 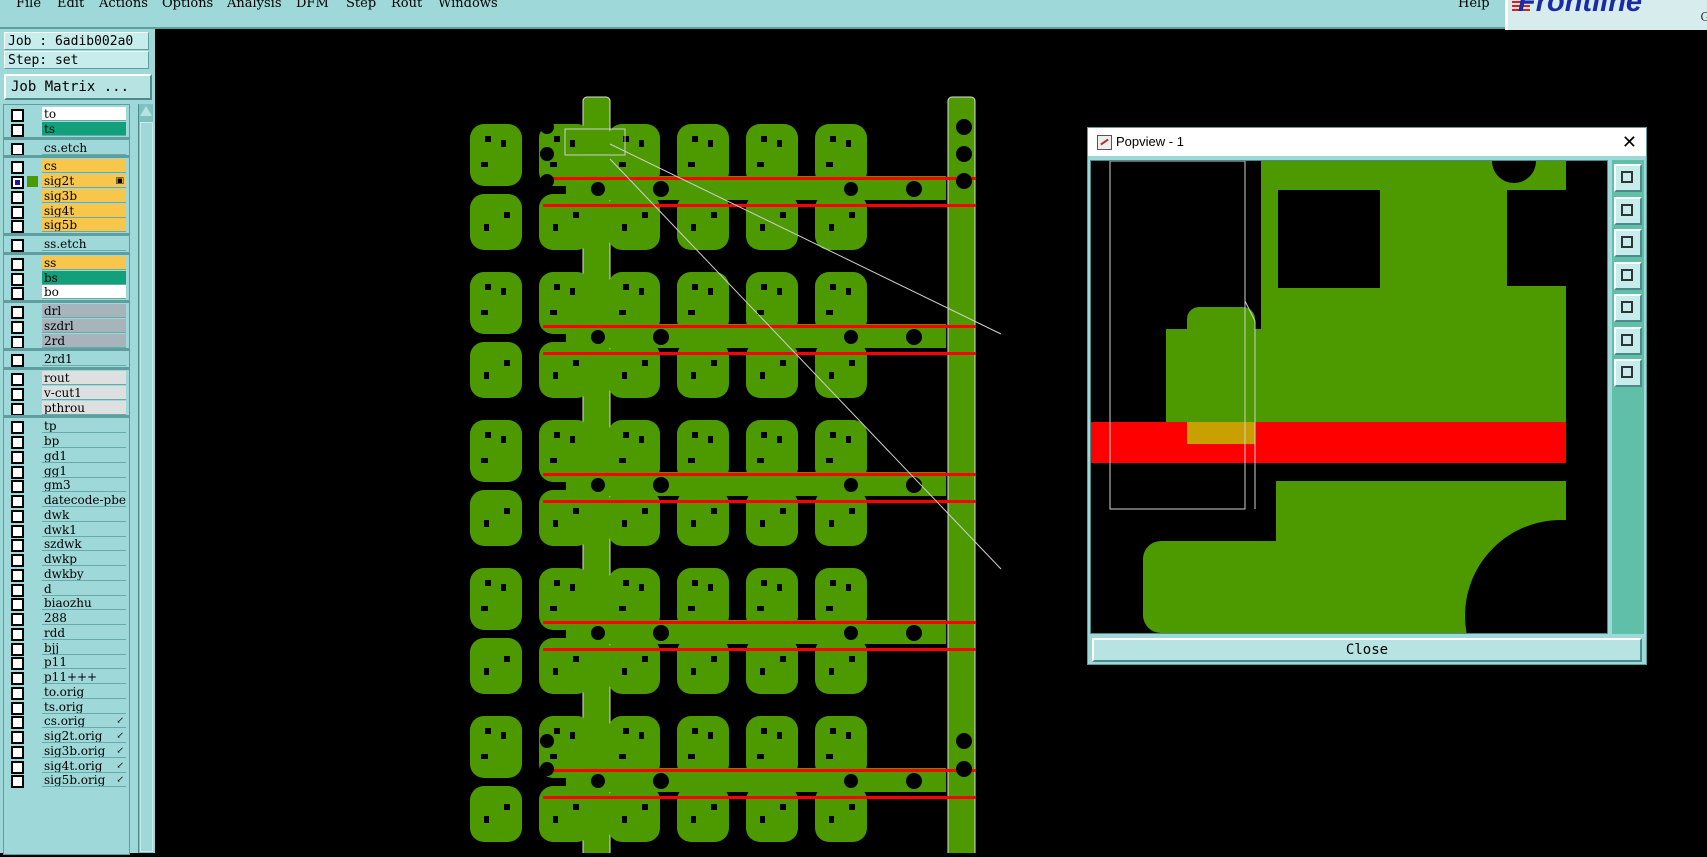 I want to click on layer-row: tp, so click(x=66, y=427).